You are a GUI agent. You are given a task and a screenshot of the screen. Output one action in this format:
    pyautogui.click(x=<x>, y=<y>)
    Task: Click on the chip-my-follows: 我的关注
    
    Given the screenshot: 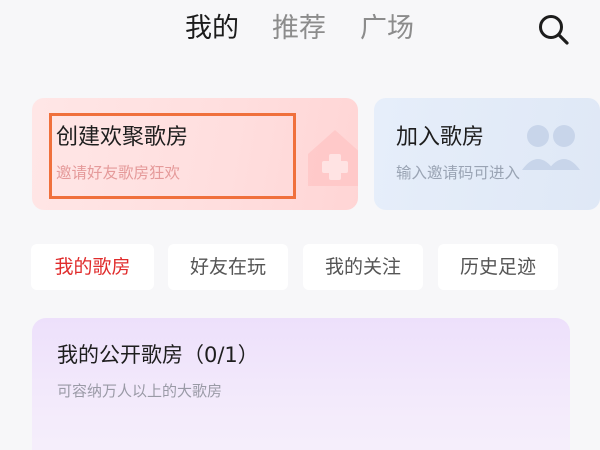 What is the action you would take?
    pyautogui.click(x=363, y=267)
    